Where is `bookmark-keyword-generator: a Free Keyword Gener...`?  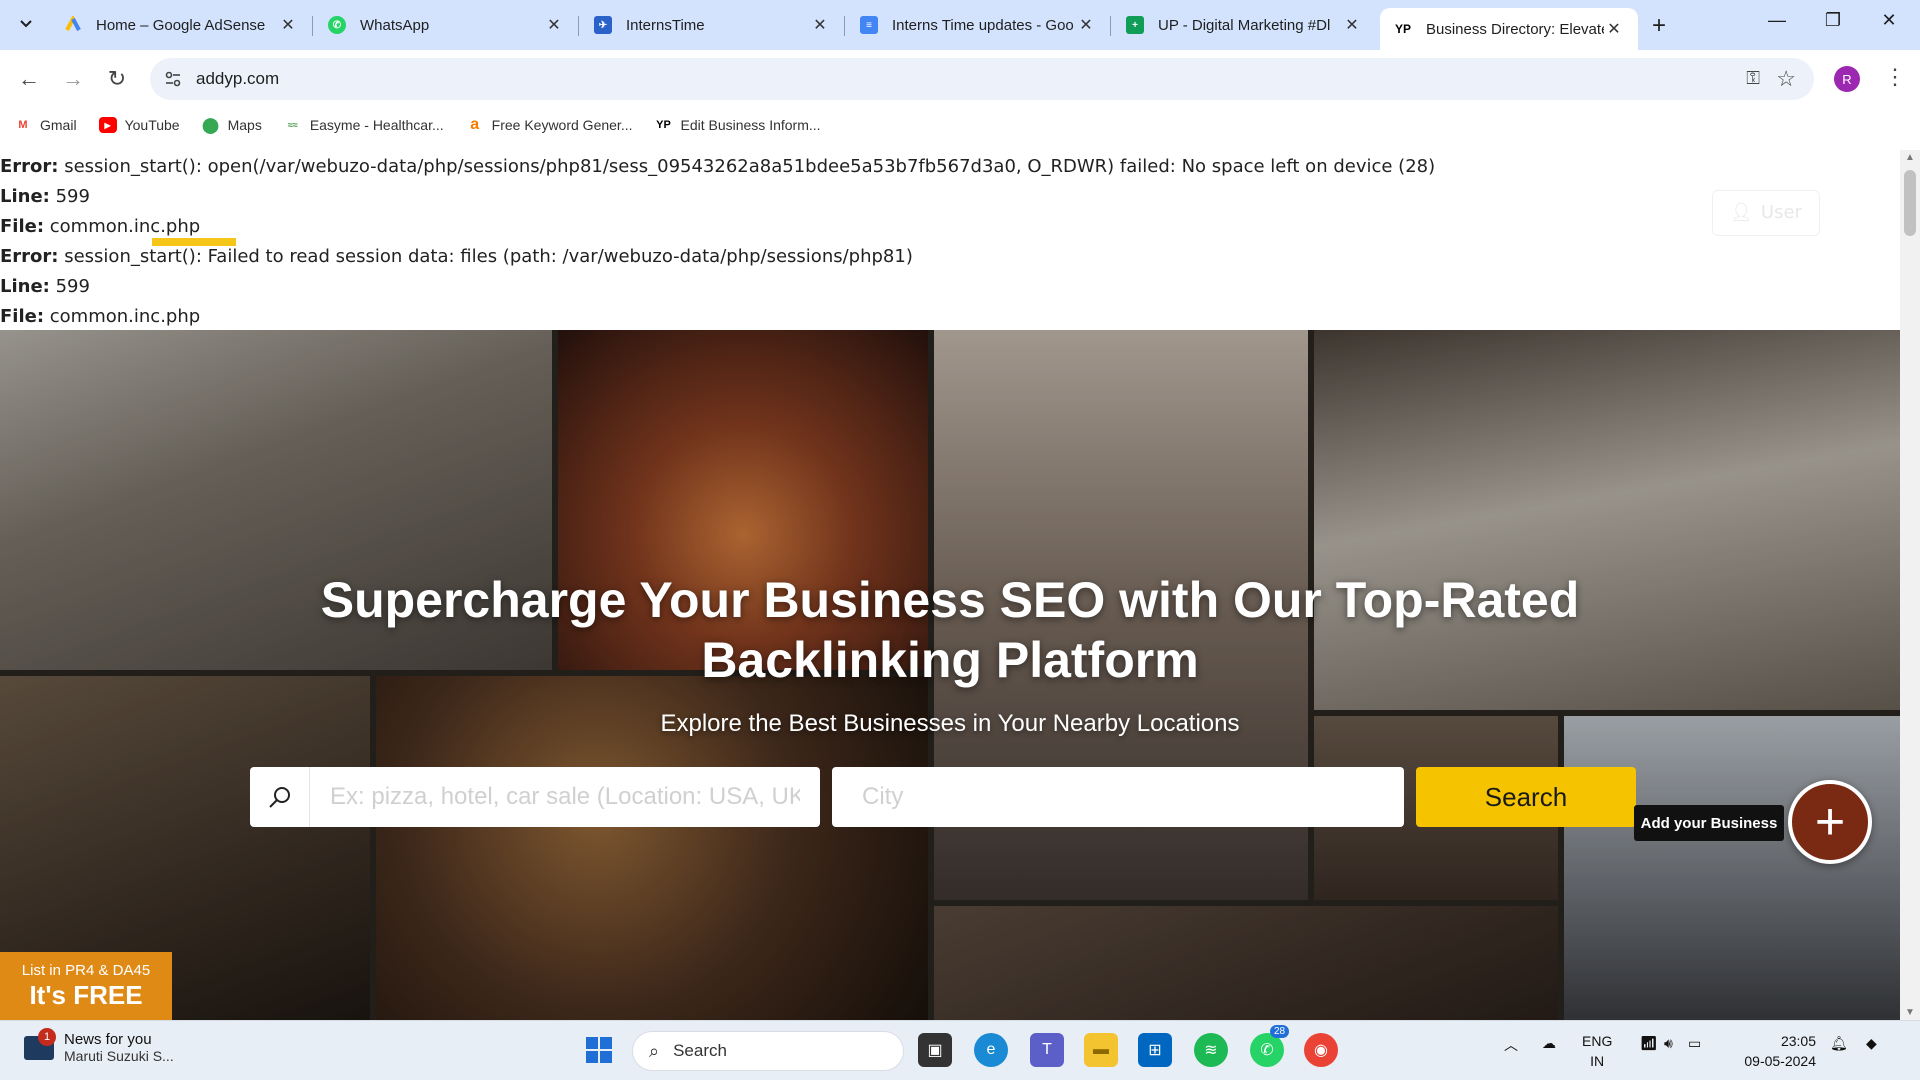
bookmark-keyword-generator: a Free Keyword Gener... is located at coordinates (549, 124).